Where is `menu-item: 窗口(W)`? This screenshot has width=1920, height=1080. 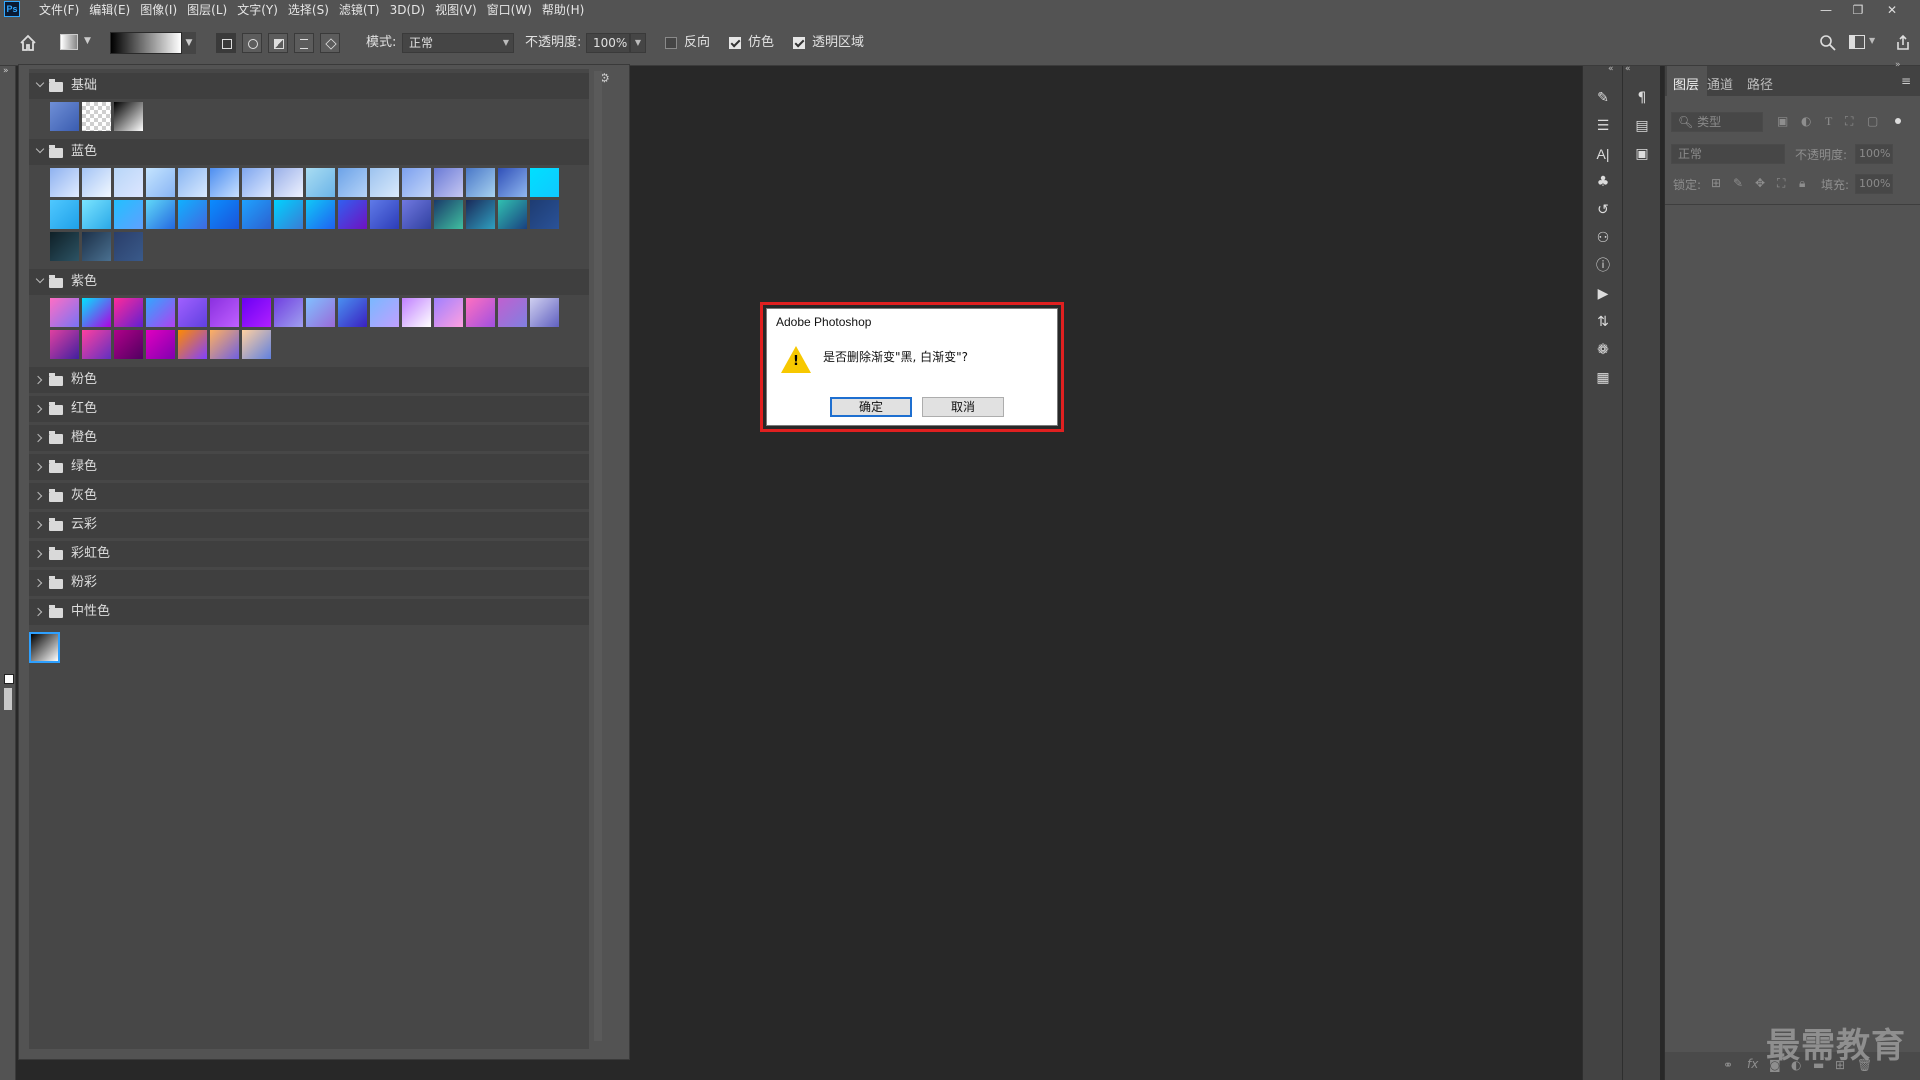 menu-item: 窗口(W) is located at coordinates (509, 10).